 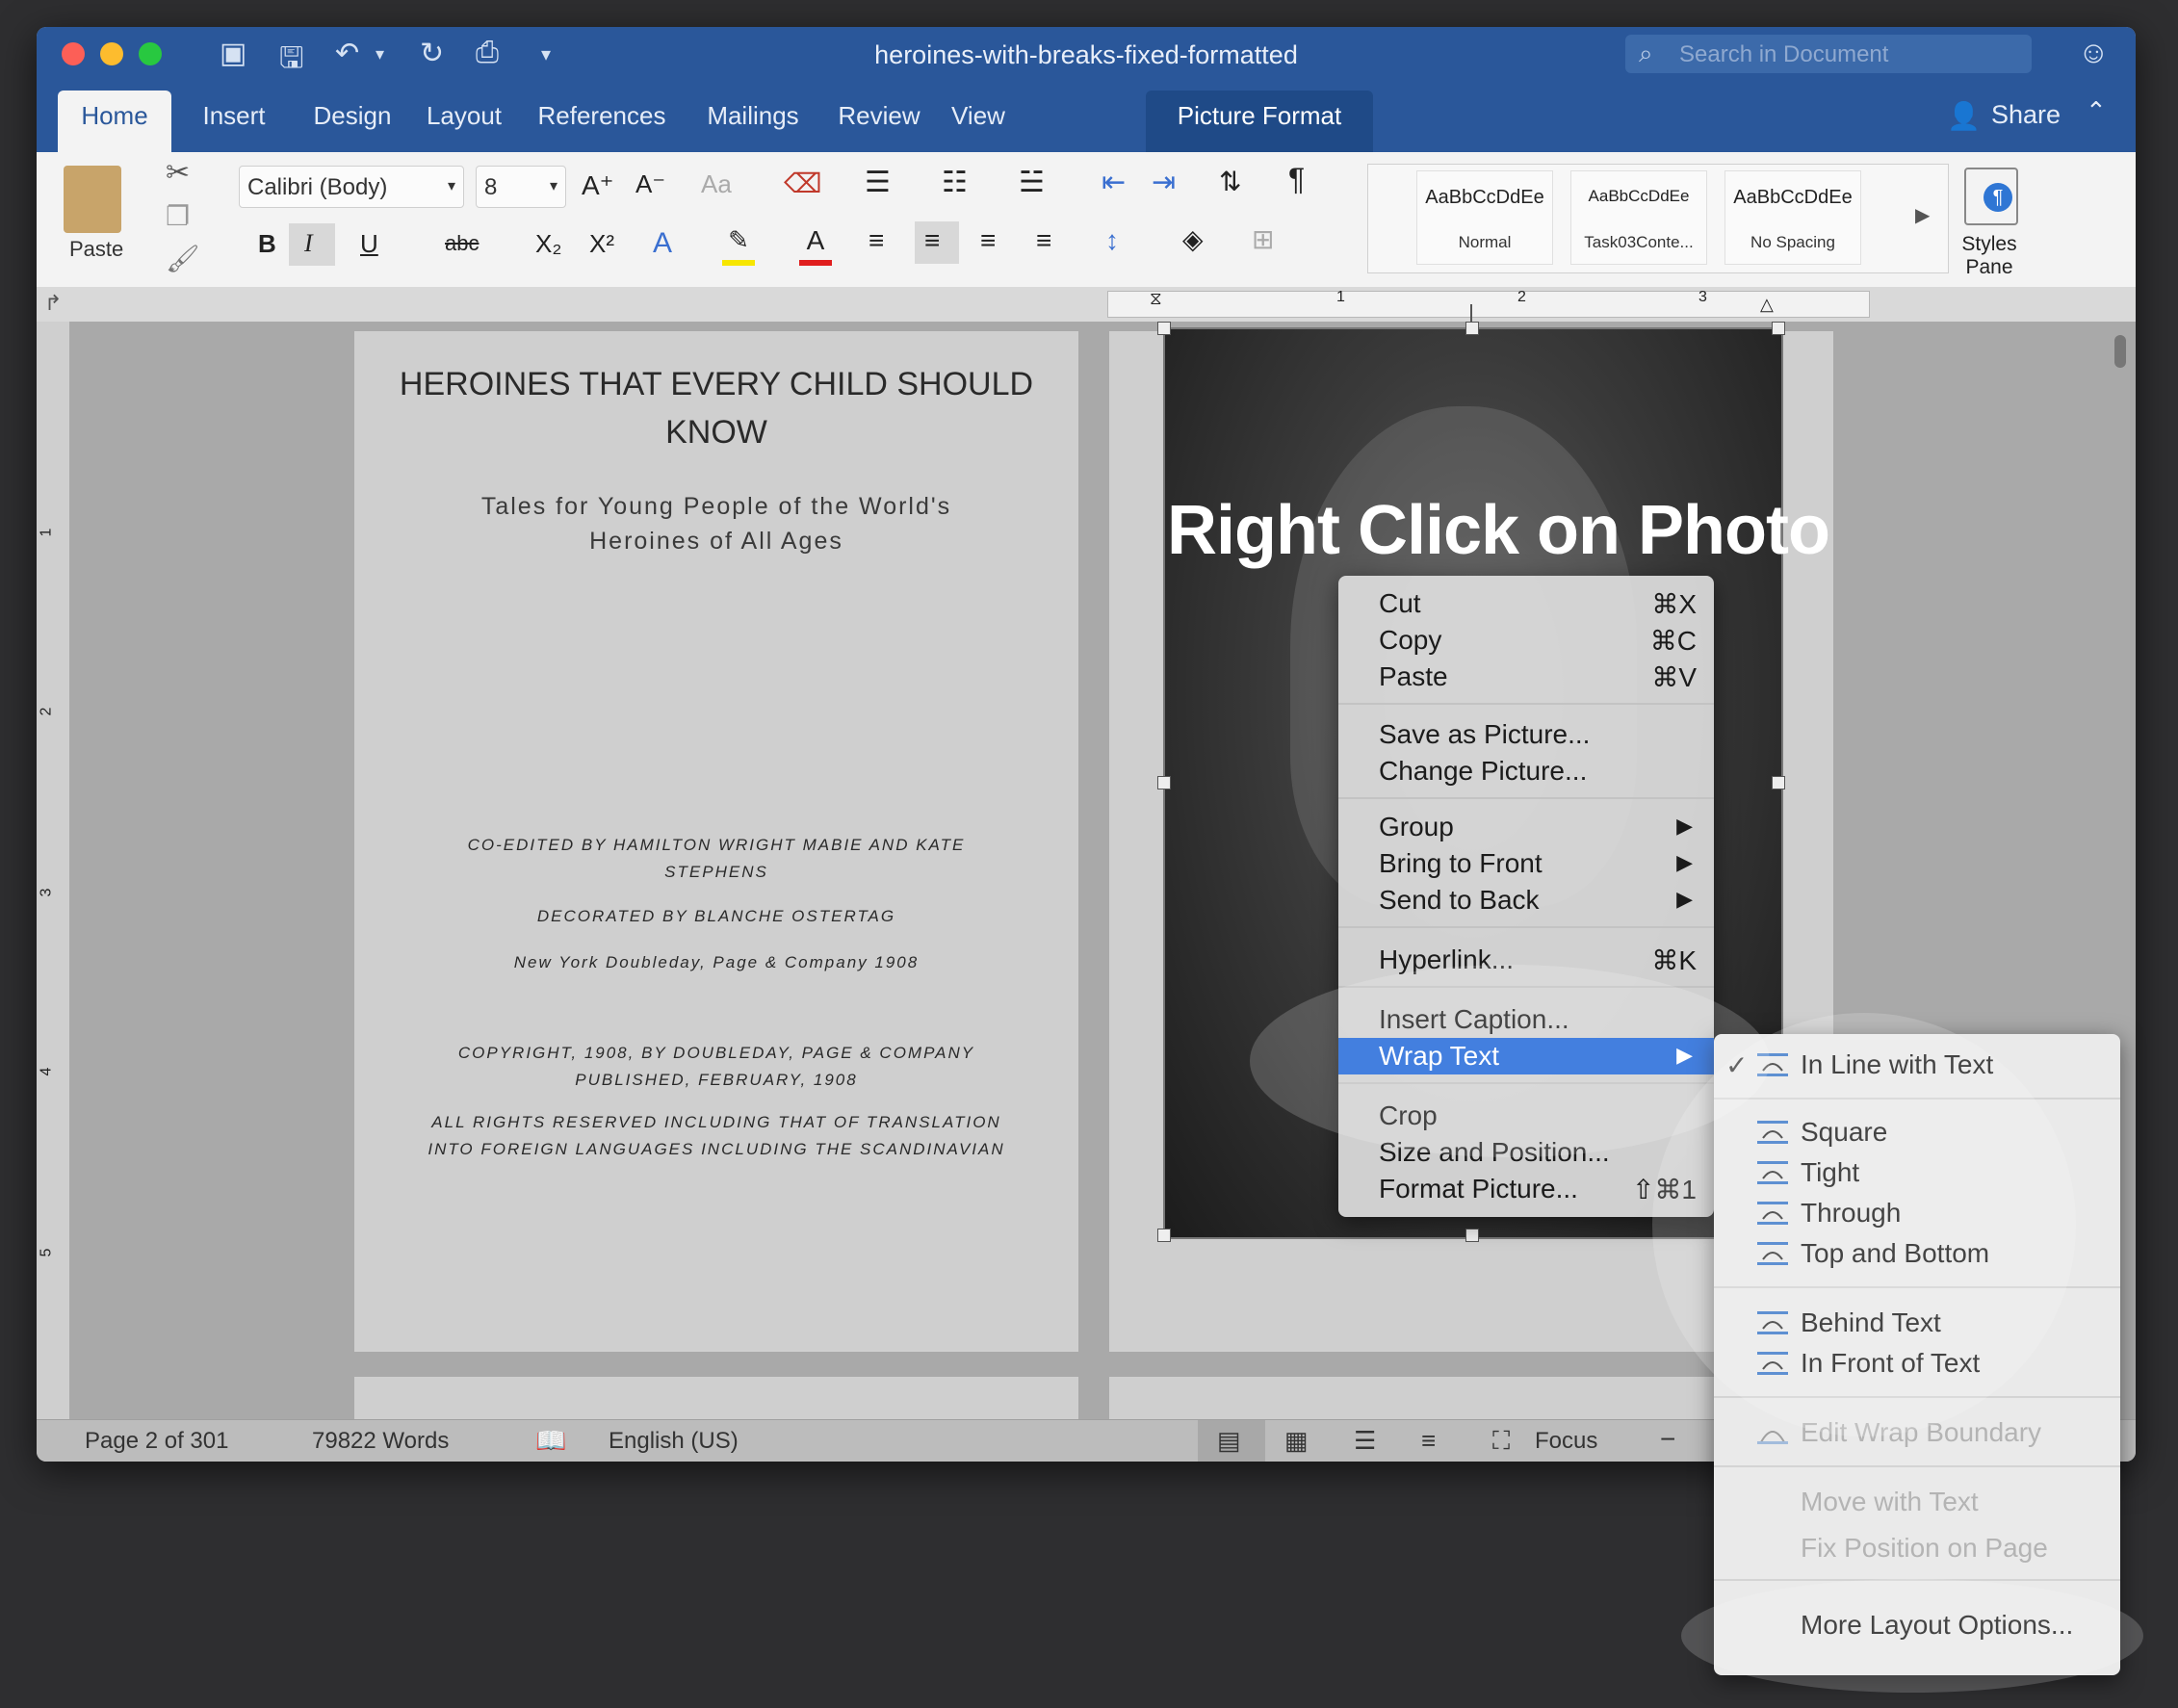 I want to click on focus-icon: ⛶, so click(x=1501, y=1441).